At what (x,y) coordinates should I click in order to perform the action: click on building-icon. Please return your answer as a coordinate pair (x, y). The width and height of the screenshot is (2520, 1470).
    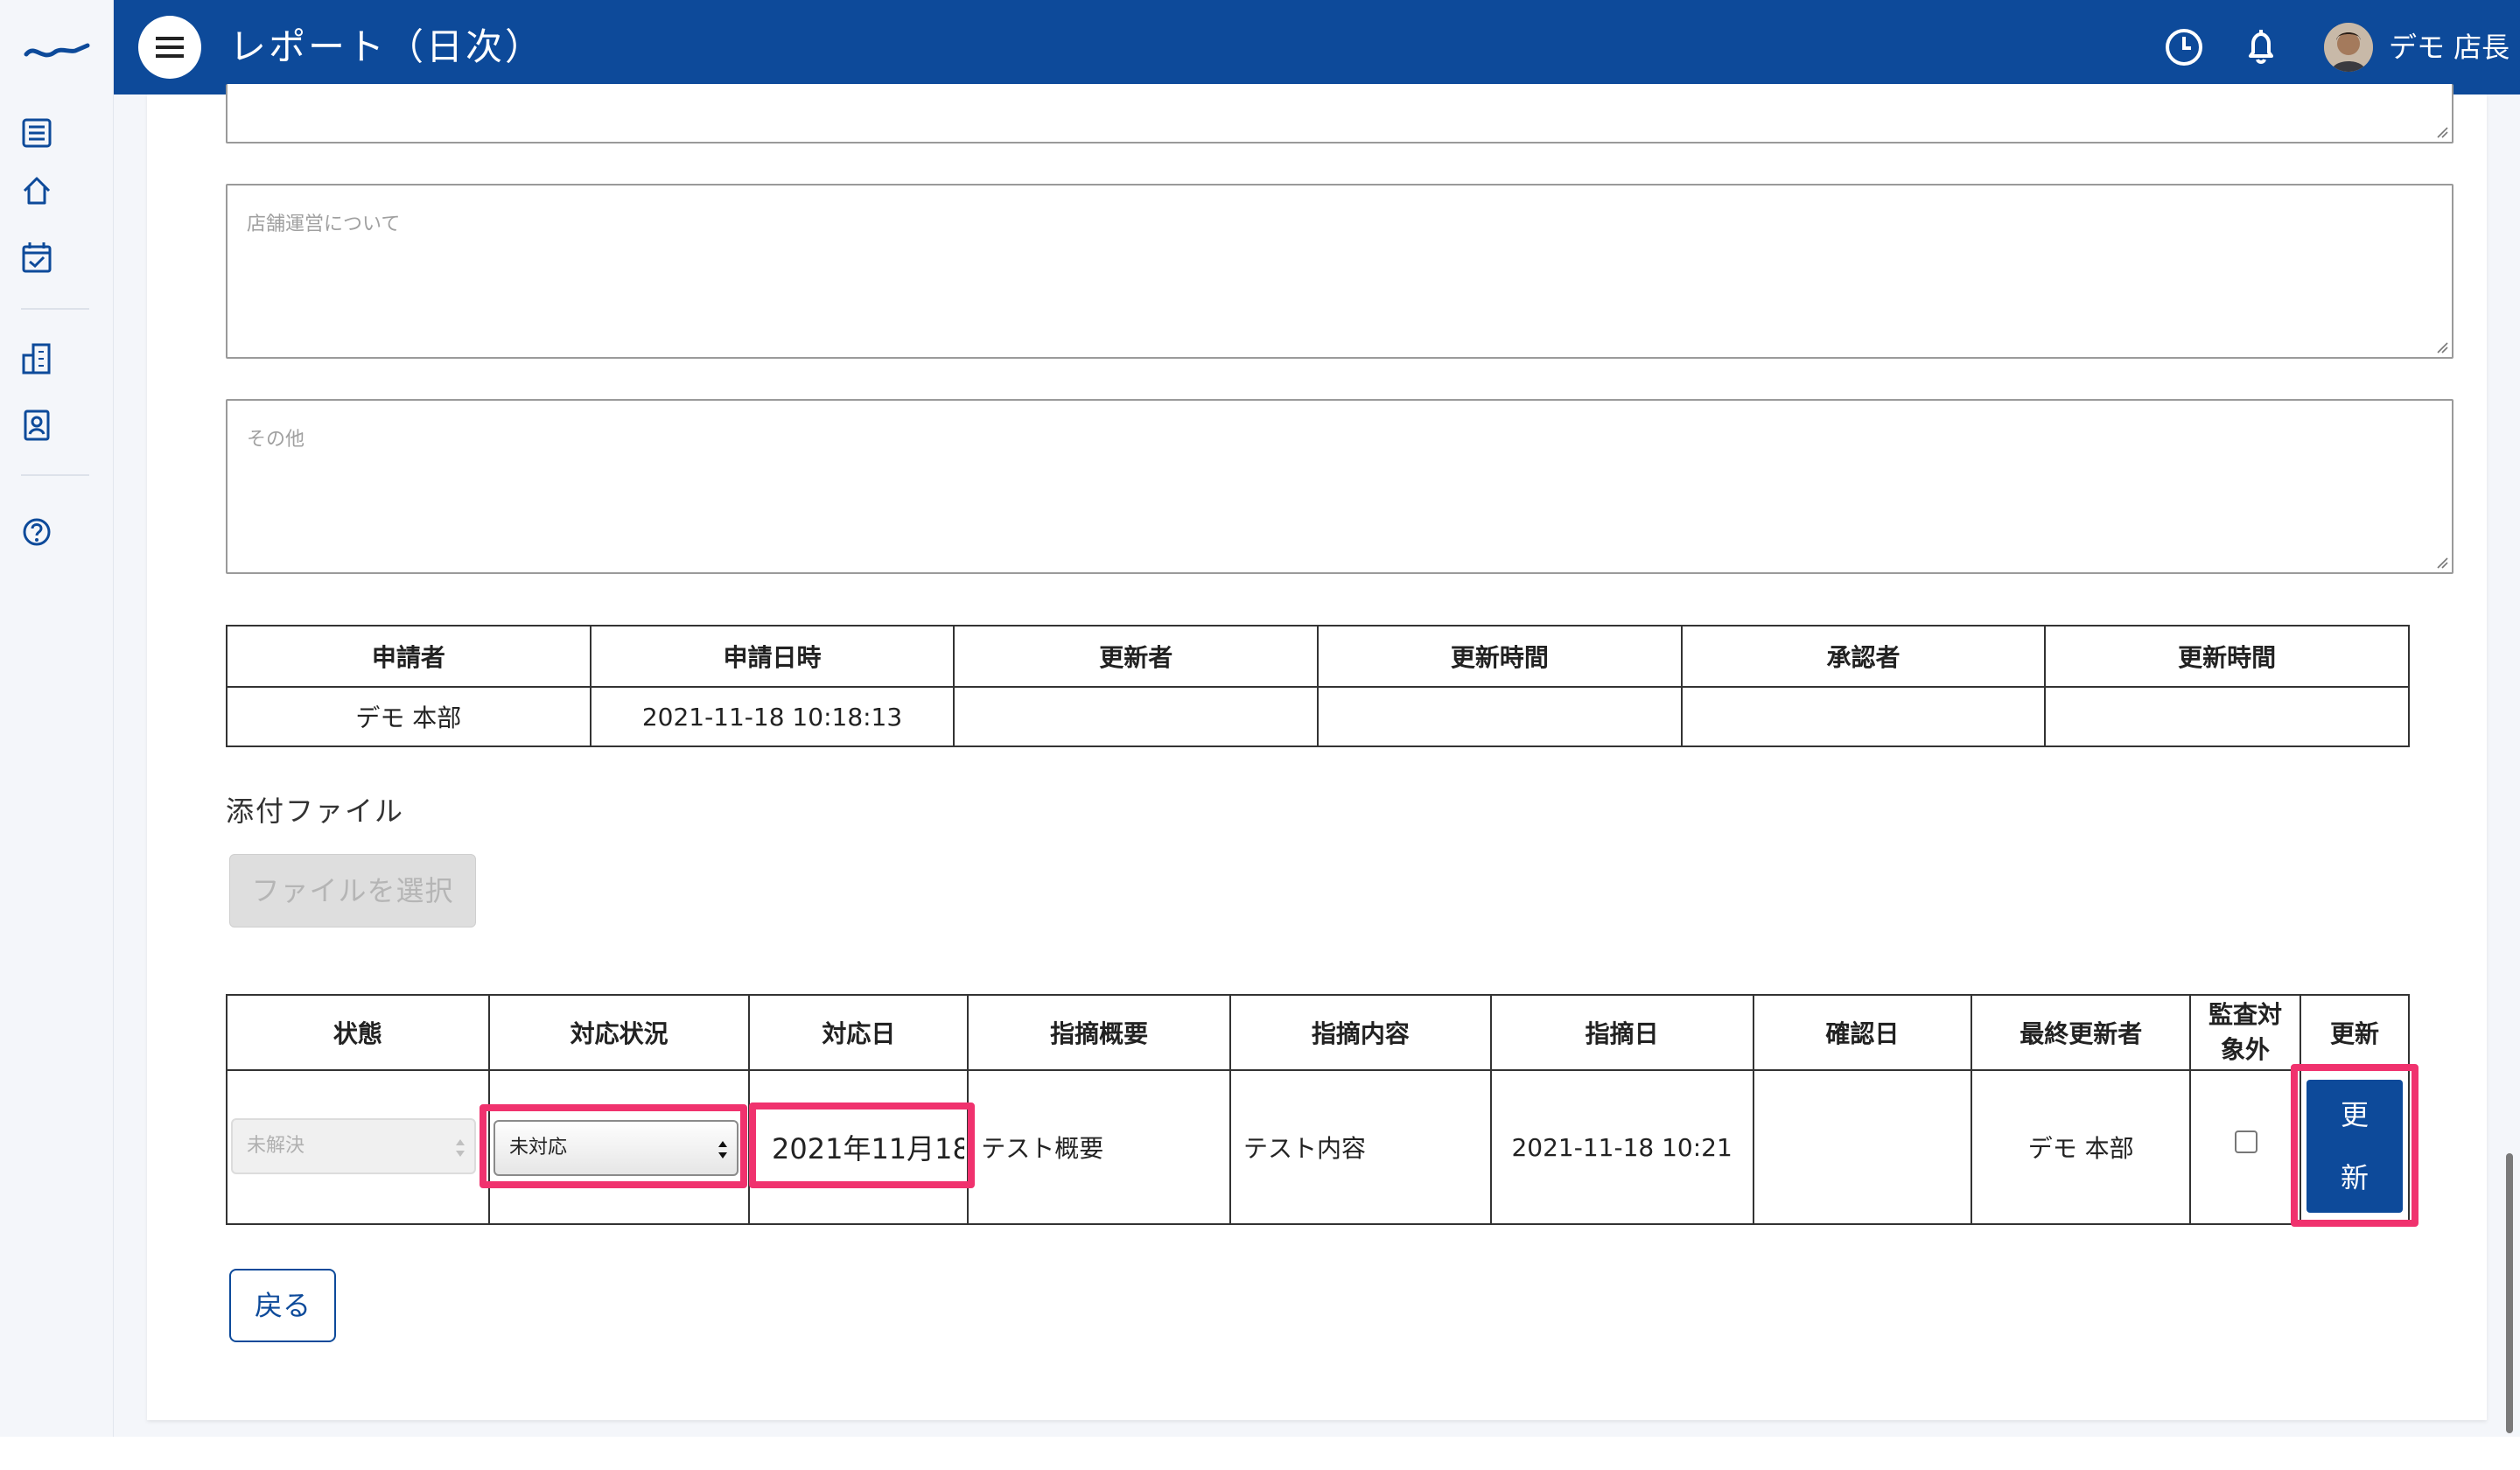
    Looking at the image, I should click on (36, 358).